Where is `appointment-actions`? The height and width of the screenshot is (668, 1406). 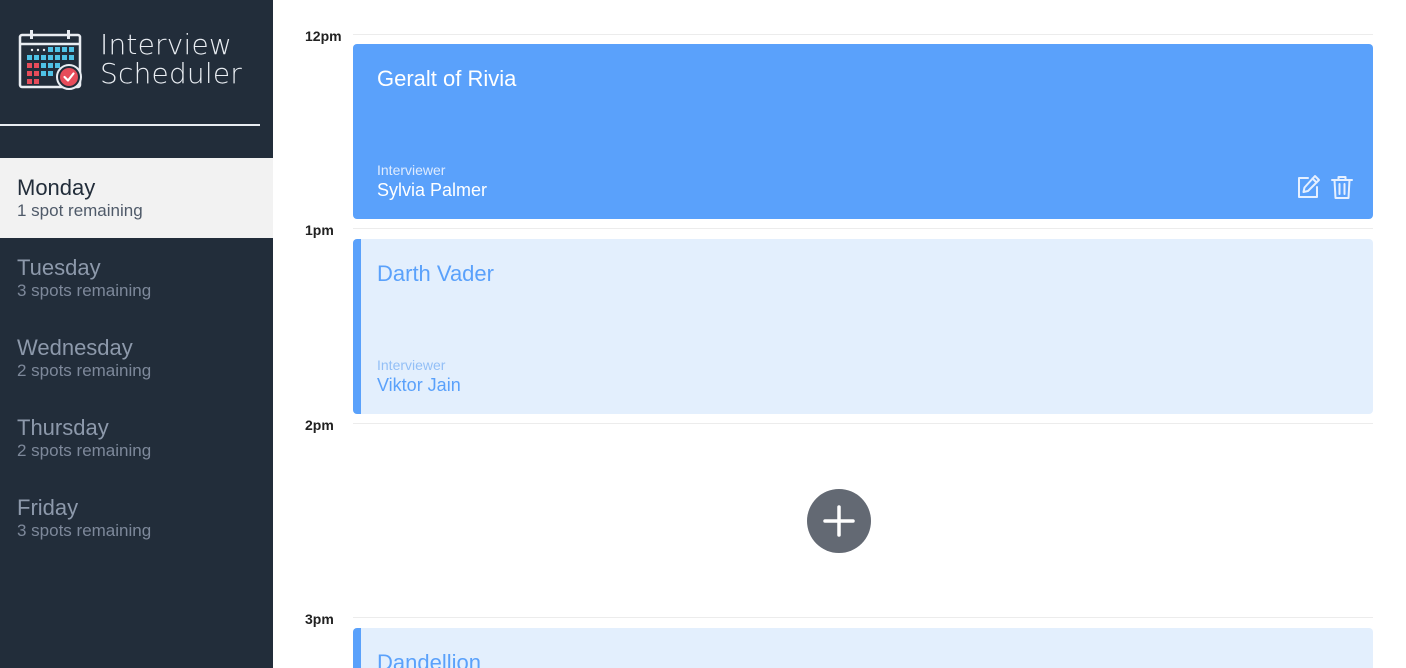
appointment-actions is located at coordinates (1325, 187).